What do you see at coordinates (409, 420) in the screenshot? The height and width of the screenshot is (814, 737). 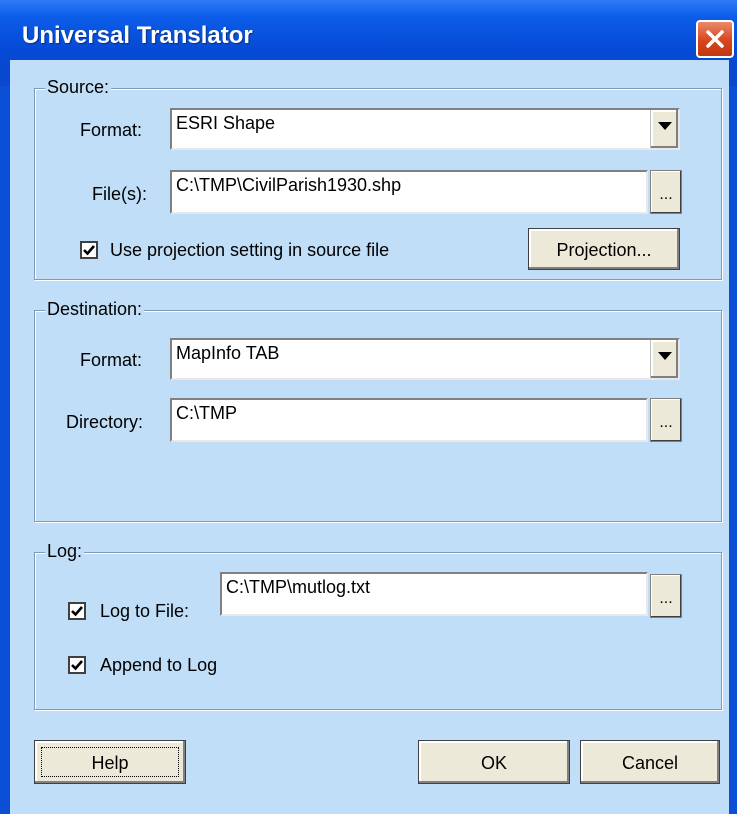 I see `destination-directory-input: C:\TMP` at bounding box center [409, 420].